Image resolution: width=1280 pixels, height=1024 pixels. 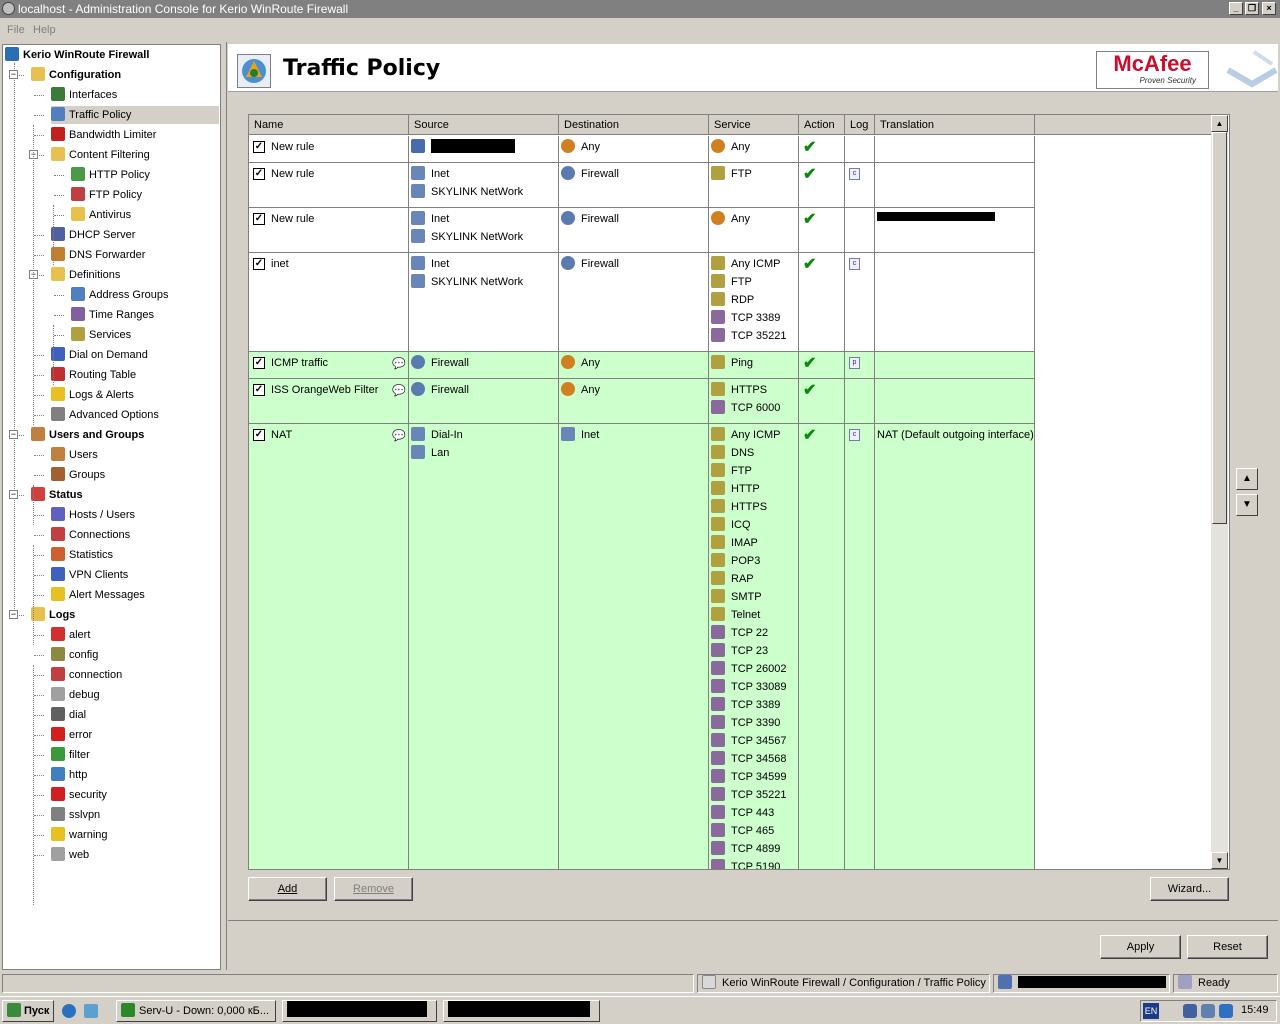 I want to click on tree-item-configuration: Configuration, so click(x=78, y=75).